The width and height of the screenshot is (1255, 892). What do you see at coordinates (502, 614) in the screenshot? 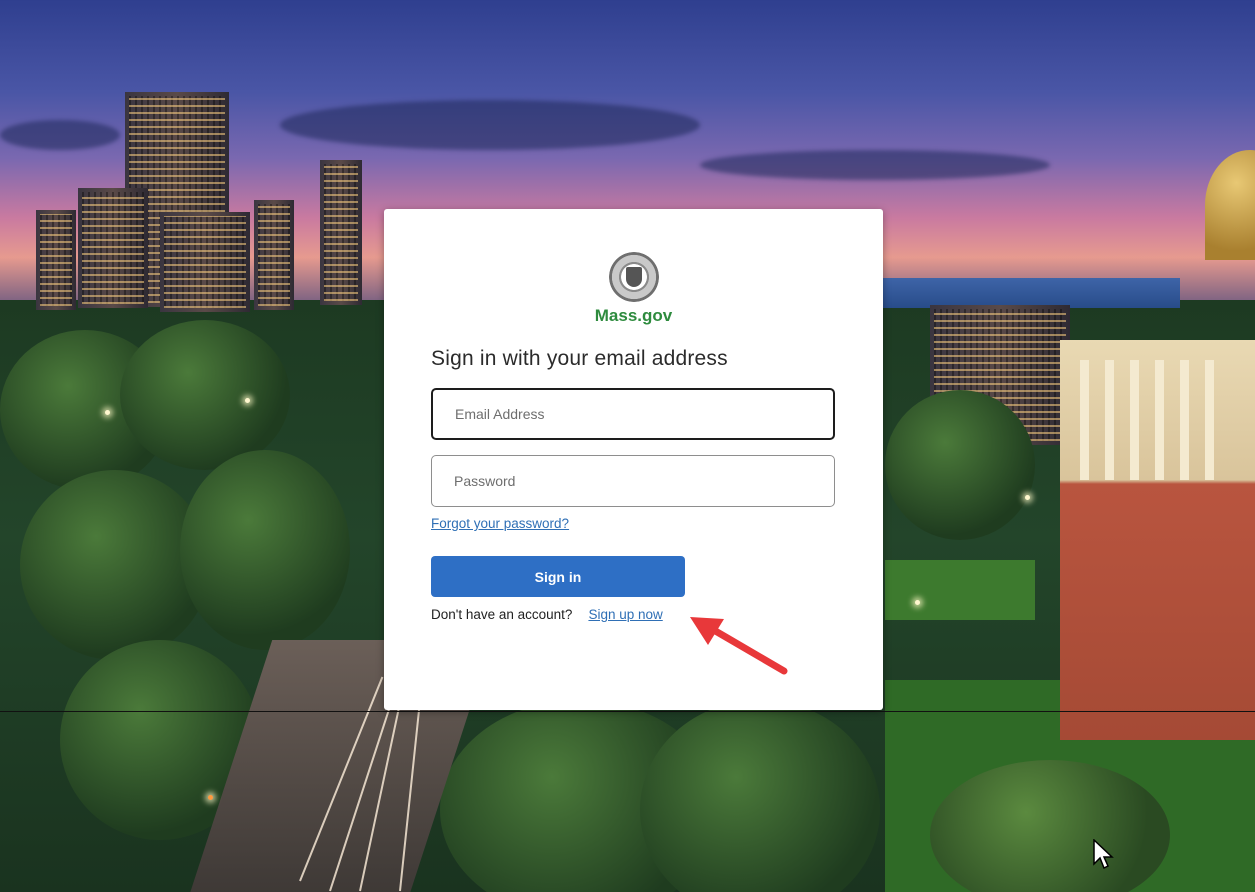
I see `no-account-text: Don't have an account?` at bounding box center [502, 614].